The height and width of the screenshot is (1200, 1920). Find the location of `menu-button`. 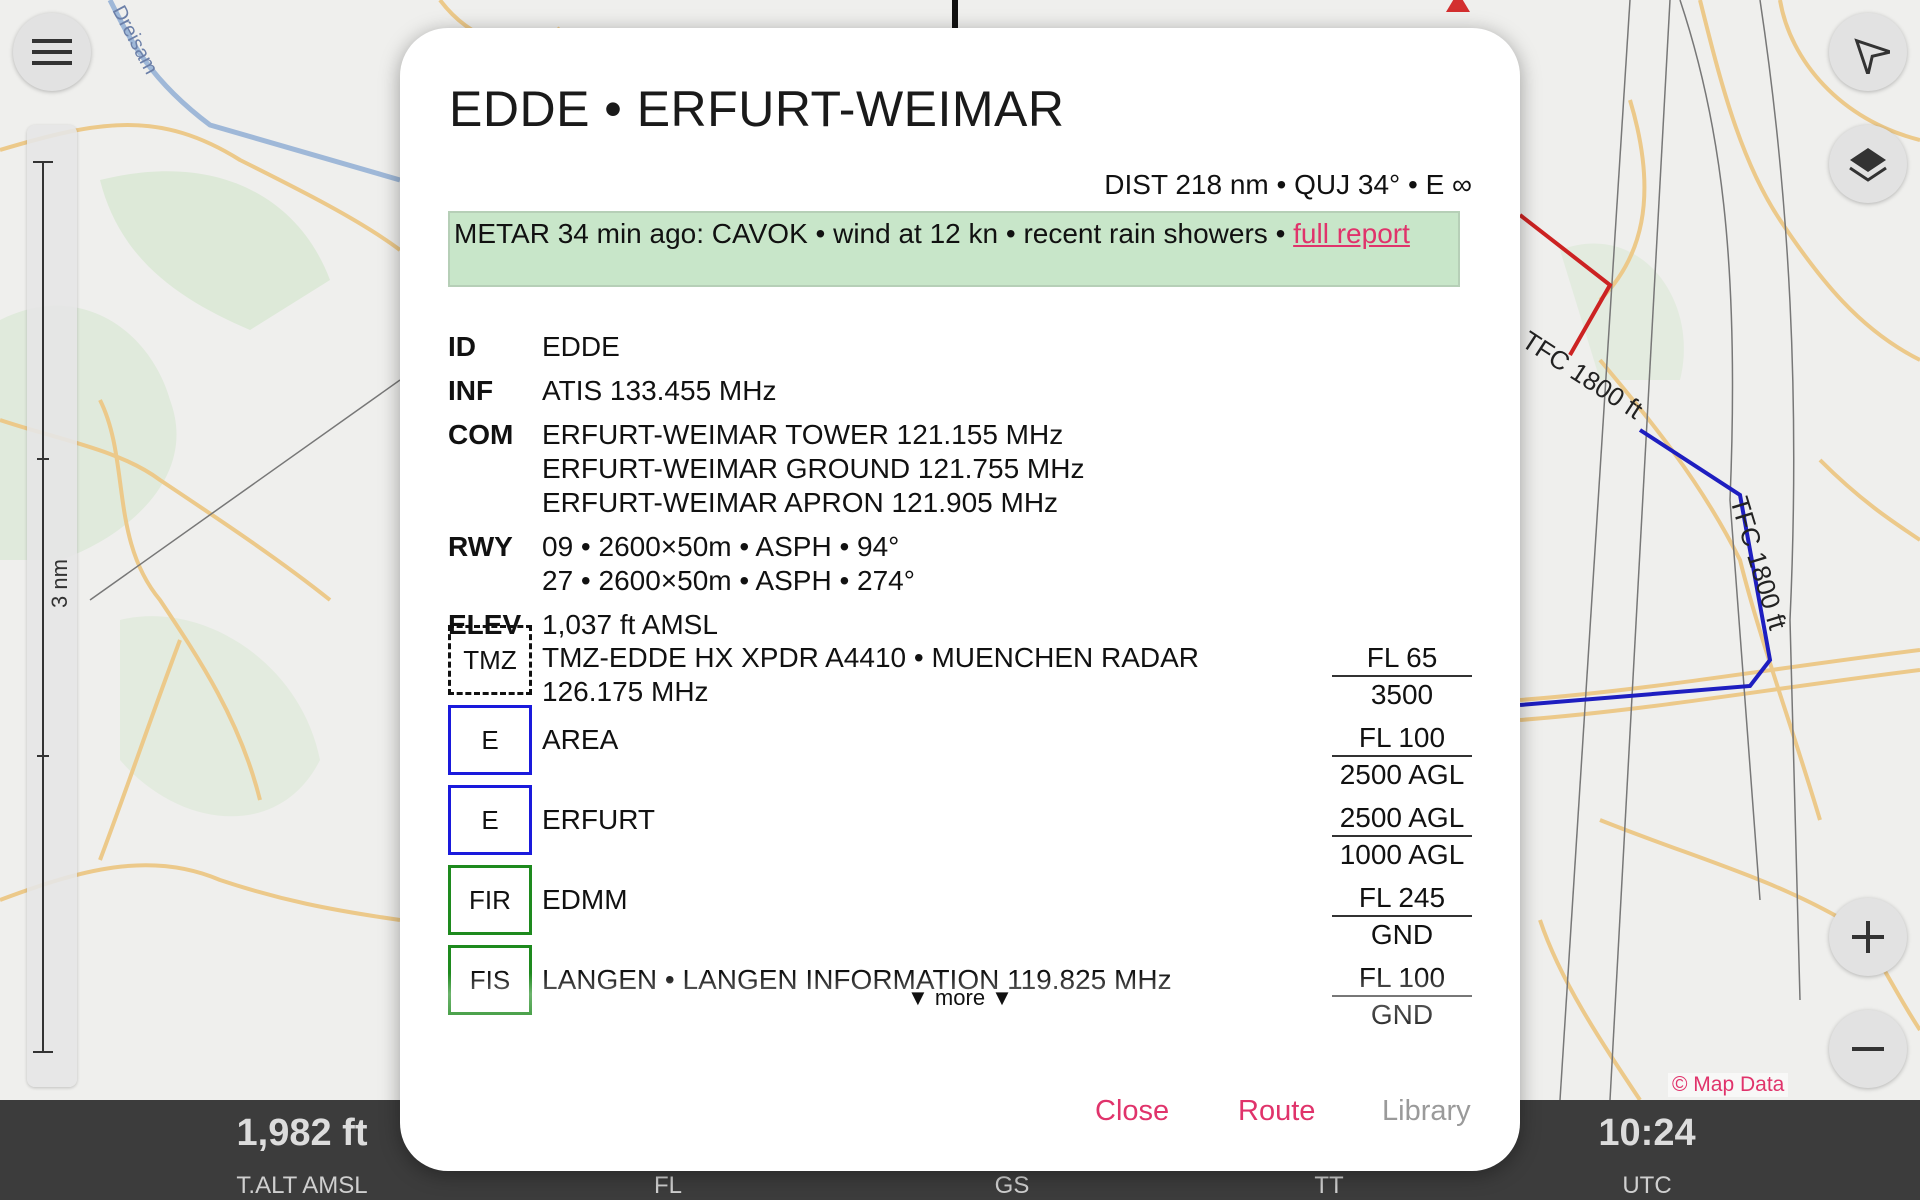

menu-button is located at coordinates (52, 52).